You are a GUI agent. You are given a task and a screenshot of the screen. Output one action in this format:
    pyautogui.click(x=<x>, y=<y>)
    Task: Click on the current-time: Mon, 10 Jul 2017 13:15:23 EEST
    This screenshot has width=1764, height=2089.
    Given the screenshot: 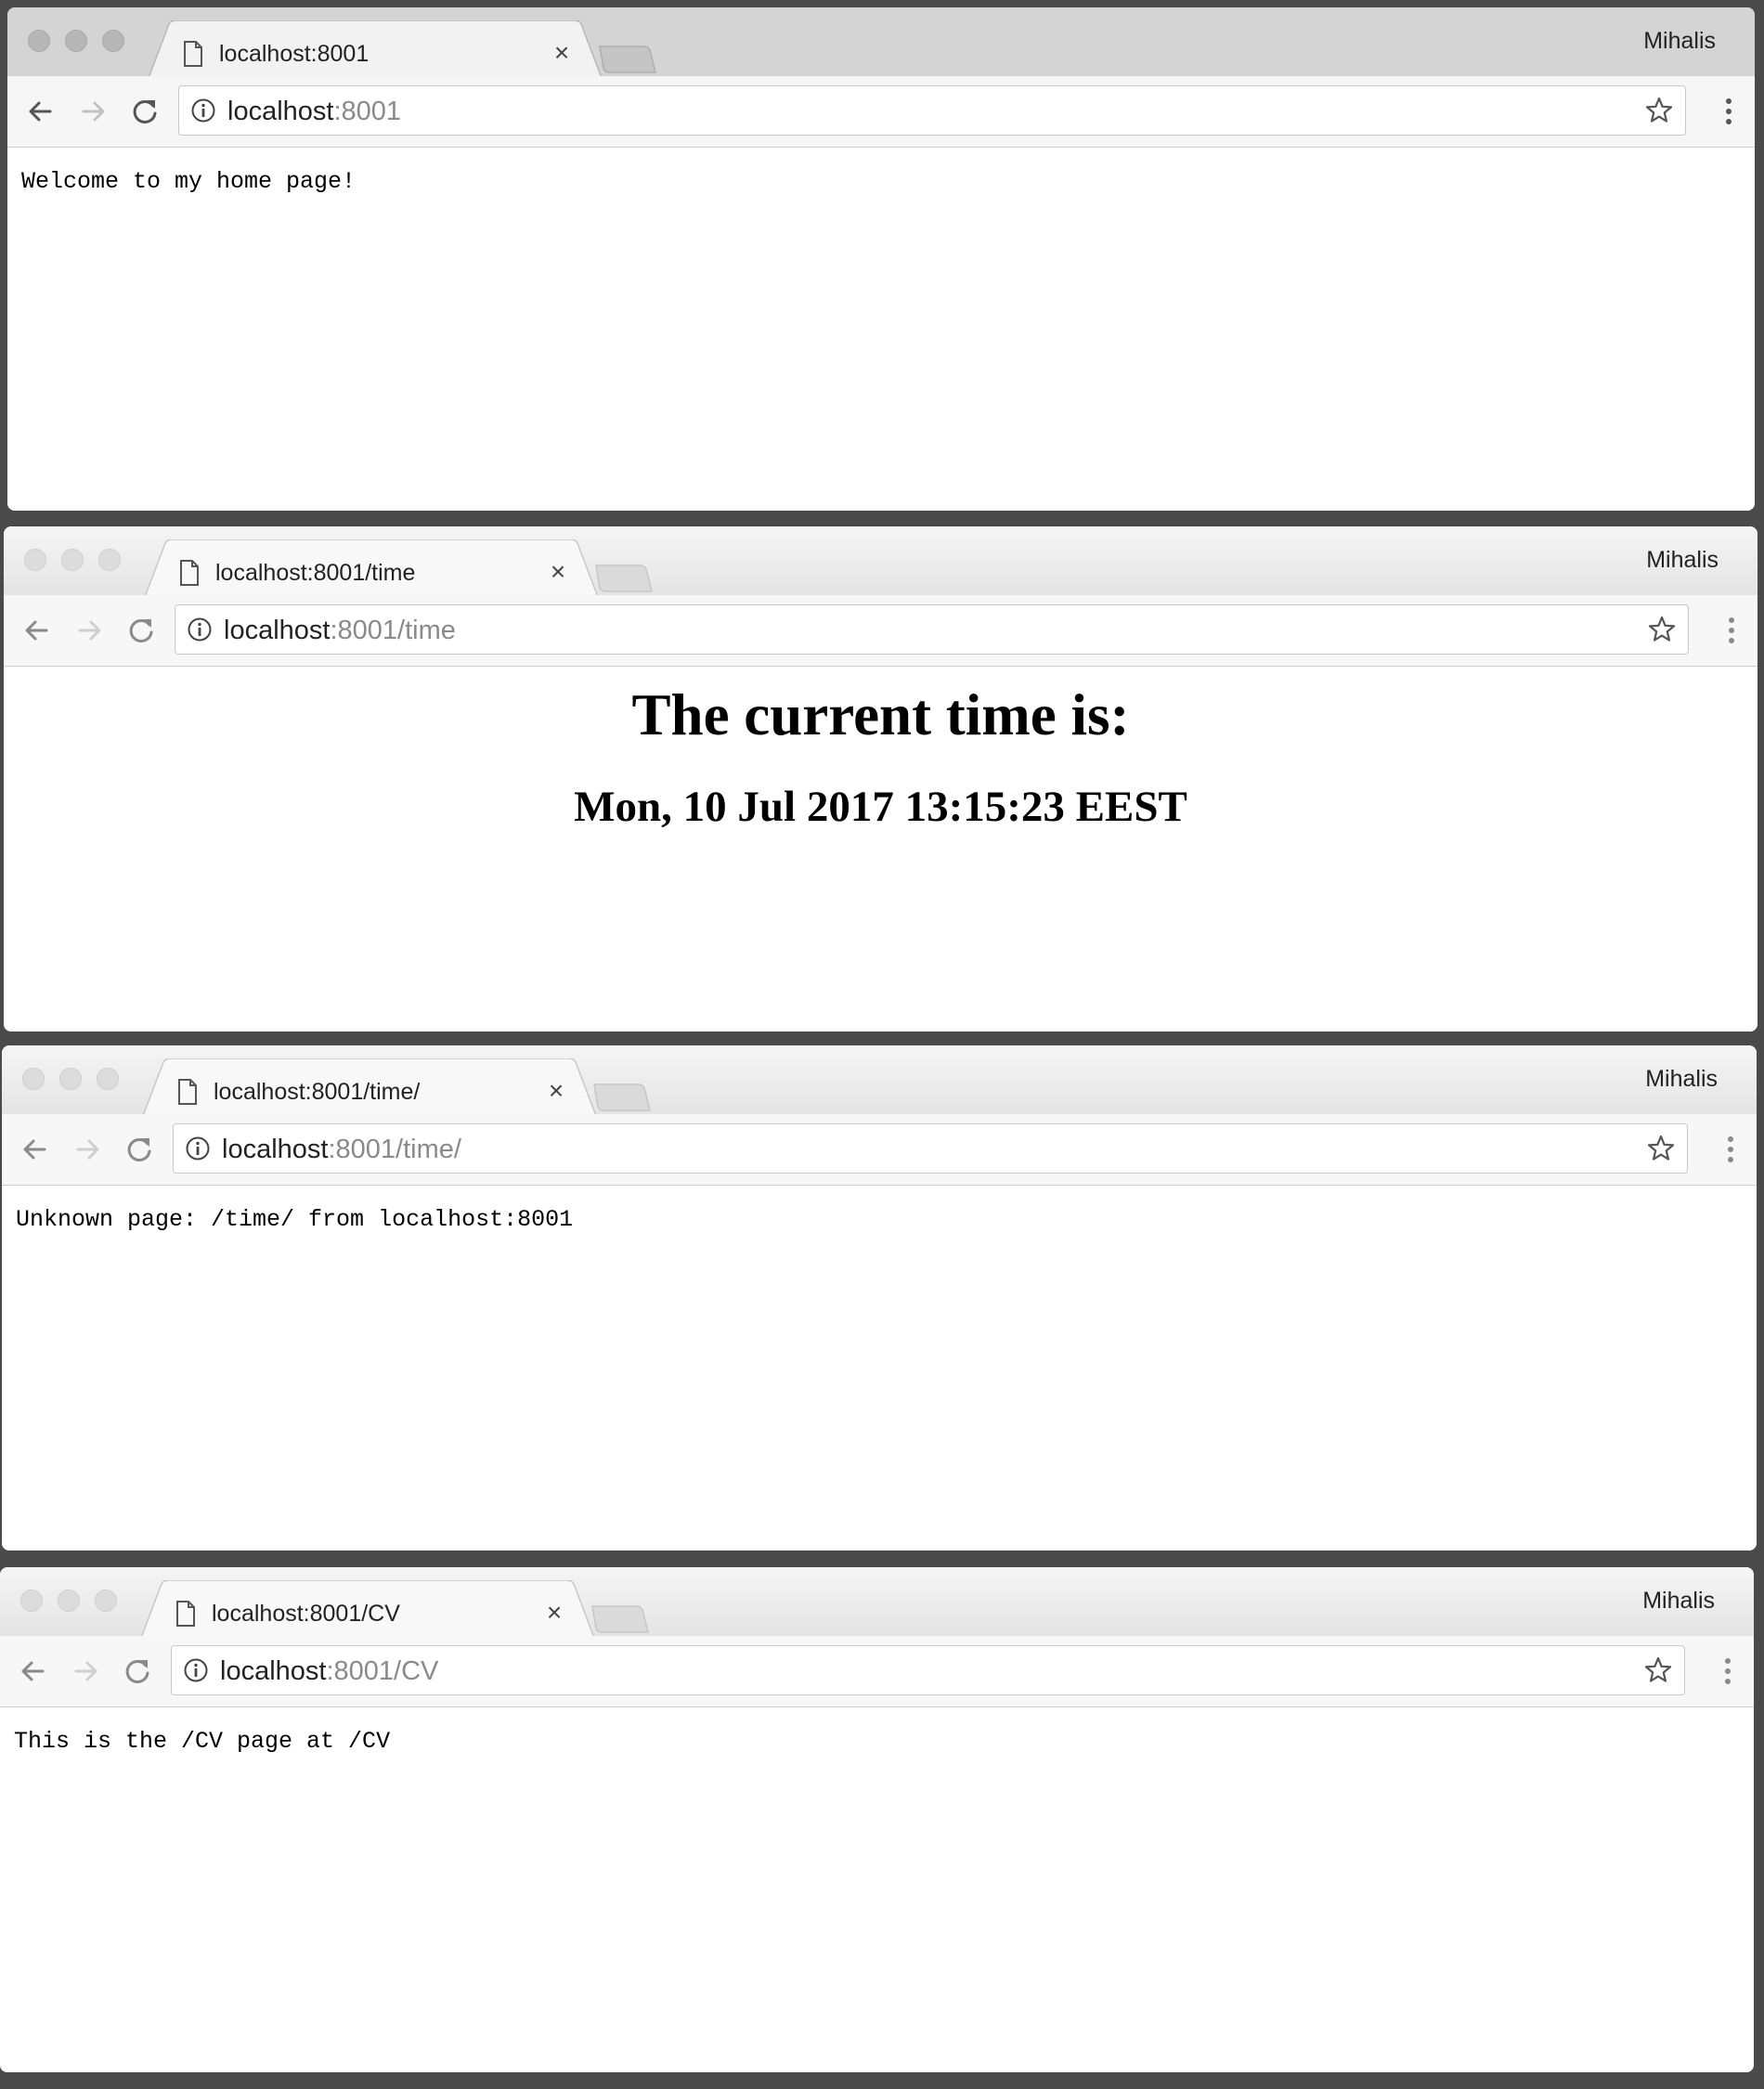 What is the action you would take?
    pyautogui.click(x=880, y=807)
    